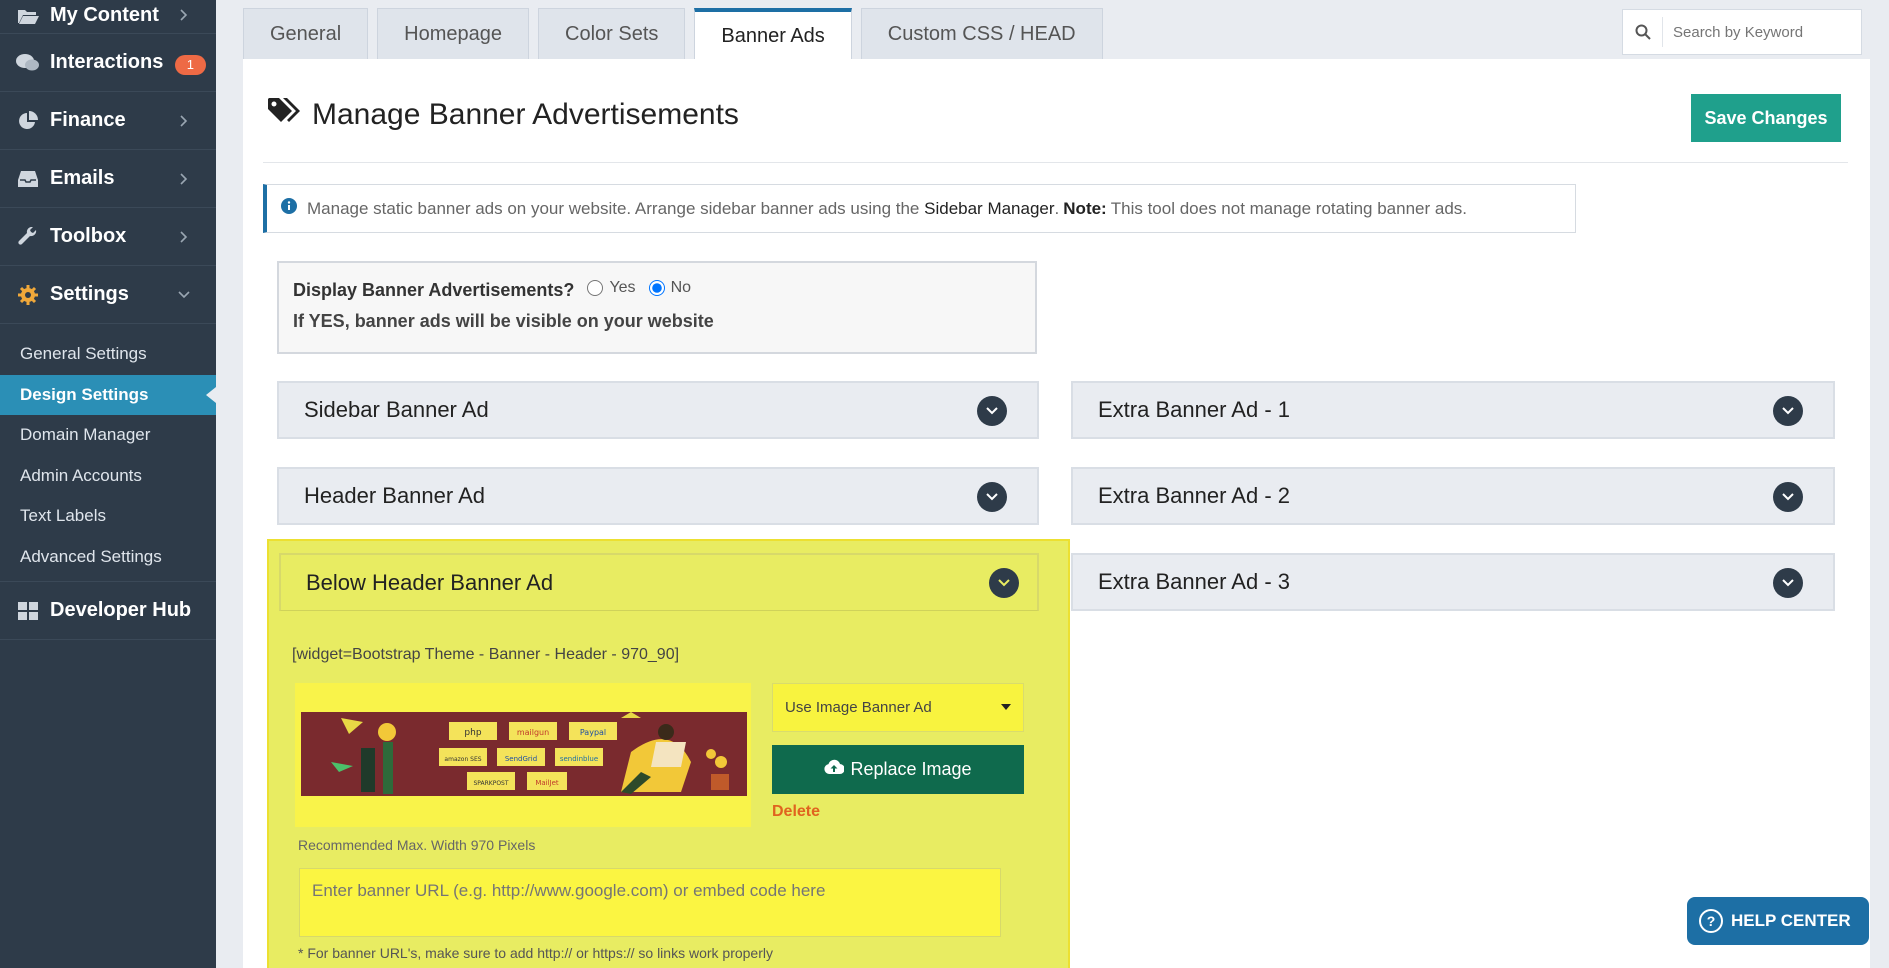 The height and width of the screenshot is (968, 1889). I want to click on gear-icon, so click(28, 295).